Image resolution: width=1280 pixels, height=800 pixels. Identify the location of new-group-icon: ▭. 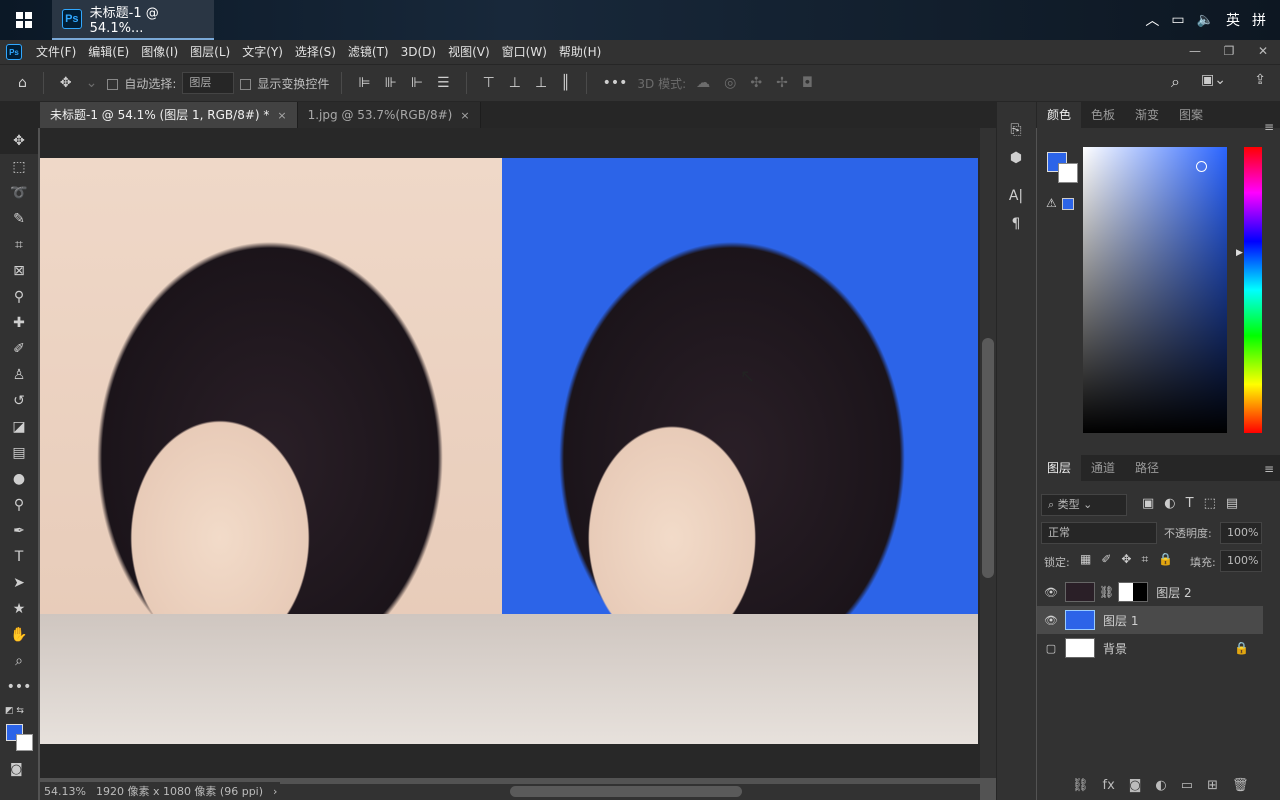
(1187, 785).